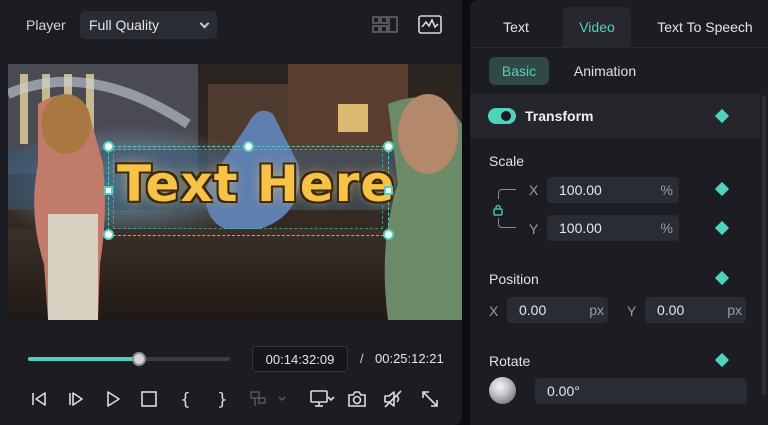 The image size is (768, 425). What do you see at coordinates (39, 399) in the screenshot?
I see `previous-frame-icon` at bounding box center [39, 399].